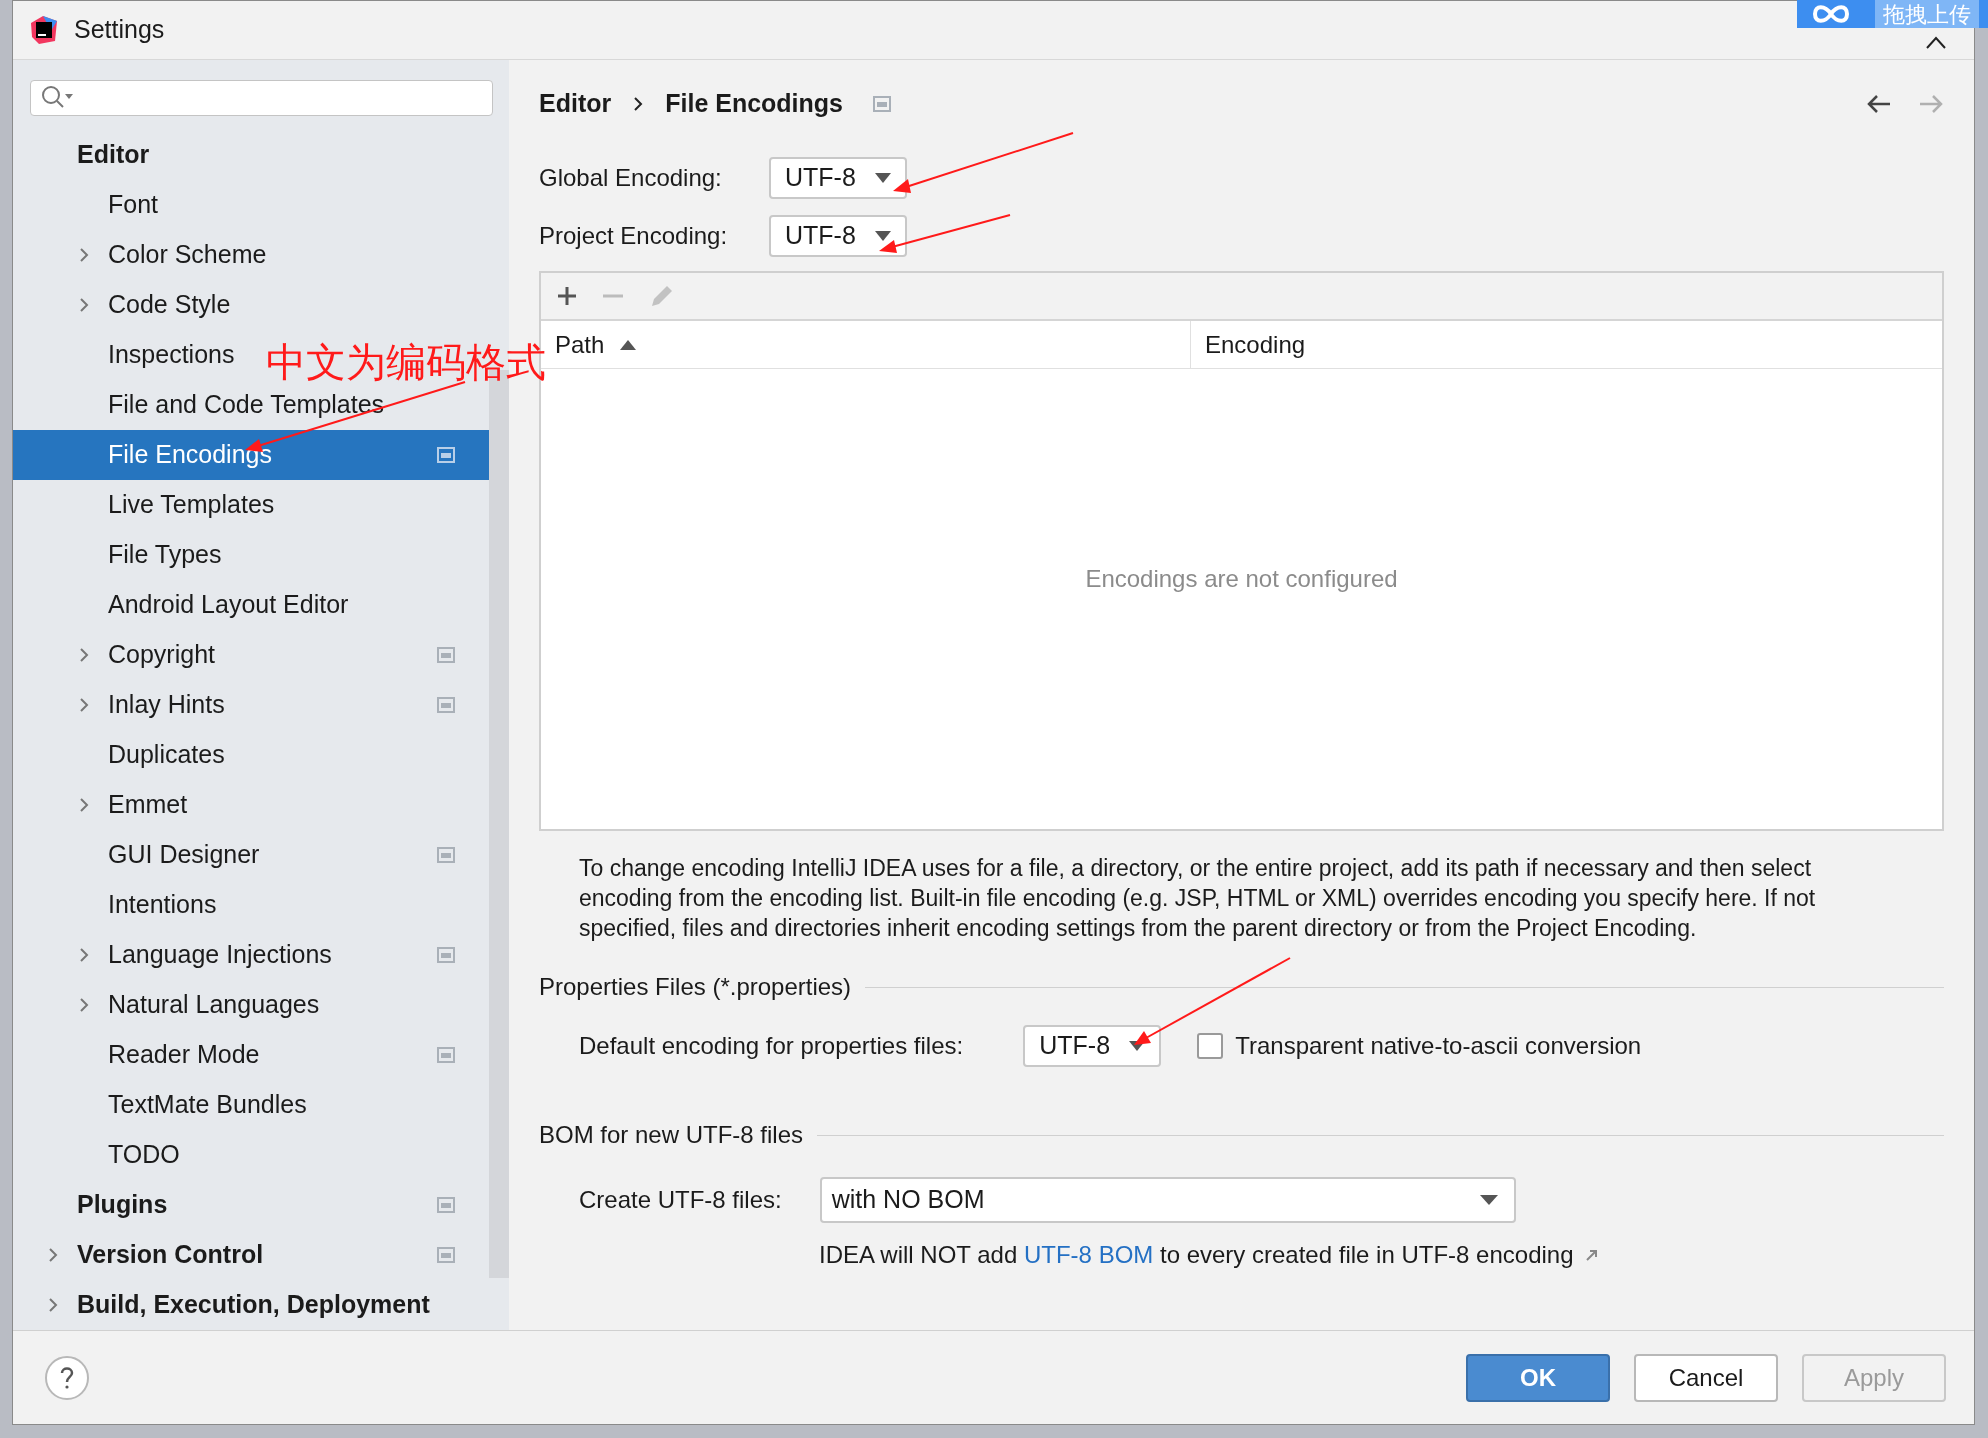 The image size is (1988, 1438). I want to click on tree-item: Version Control, so click(170, 1255).